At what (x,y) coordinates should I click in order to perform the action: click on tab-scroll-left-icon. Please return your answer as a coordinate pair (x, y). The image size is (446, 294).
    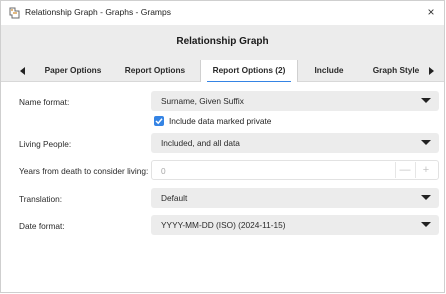
    Looking at the image, I should click on (23, 71).